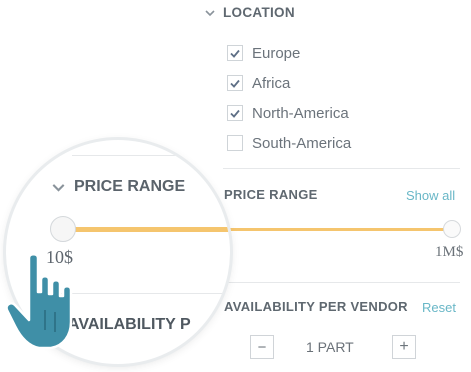 This screenshot has height=372, width=471. I want to click on location-option-africa: Africa, so click(289, 83).